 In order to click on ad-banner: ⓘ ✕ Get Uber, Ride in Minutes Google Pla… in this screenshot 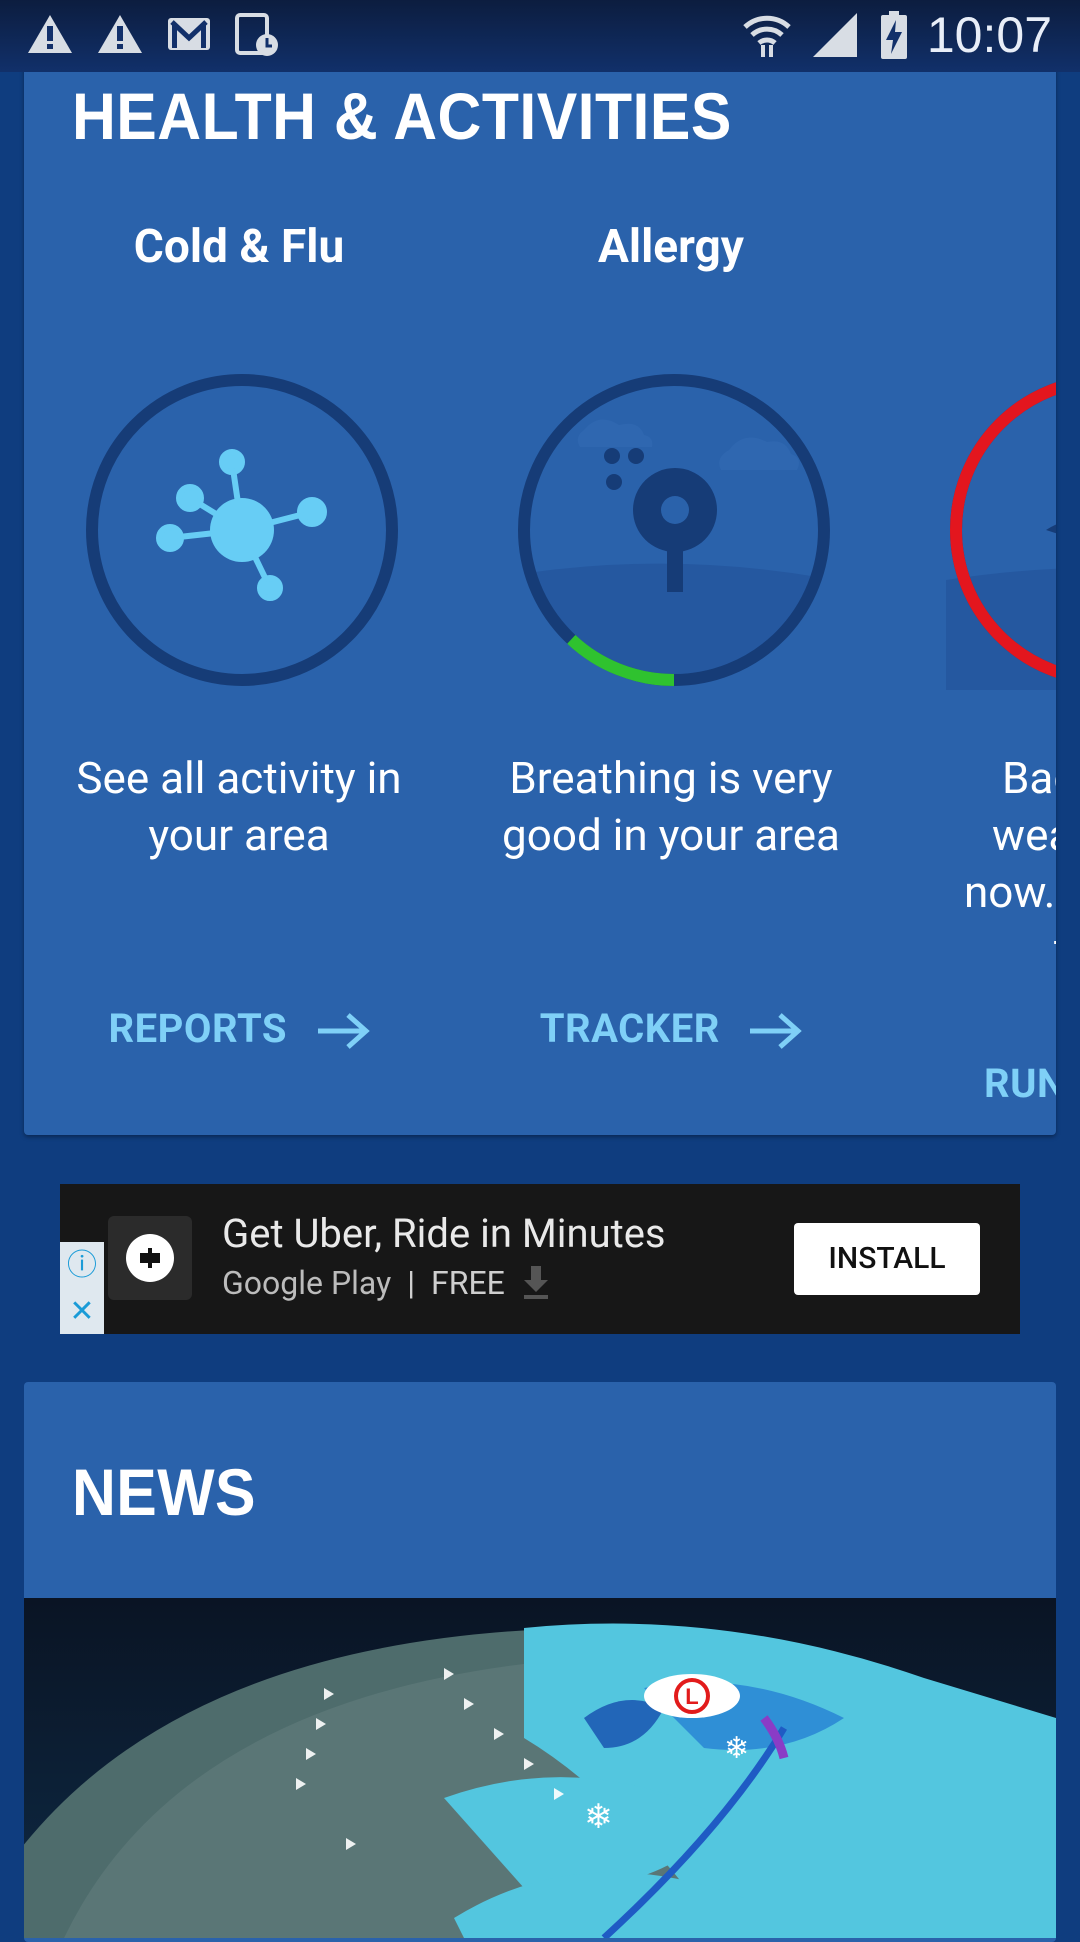, I will do `click(540, 1259)`.